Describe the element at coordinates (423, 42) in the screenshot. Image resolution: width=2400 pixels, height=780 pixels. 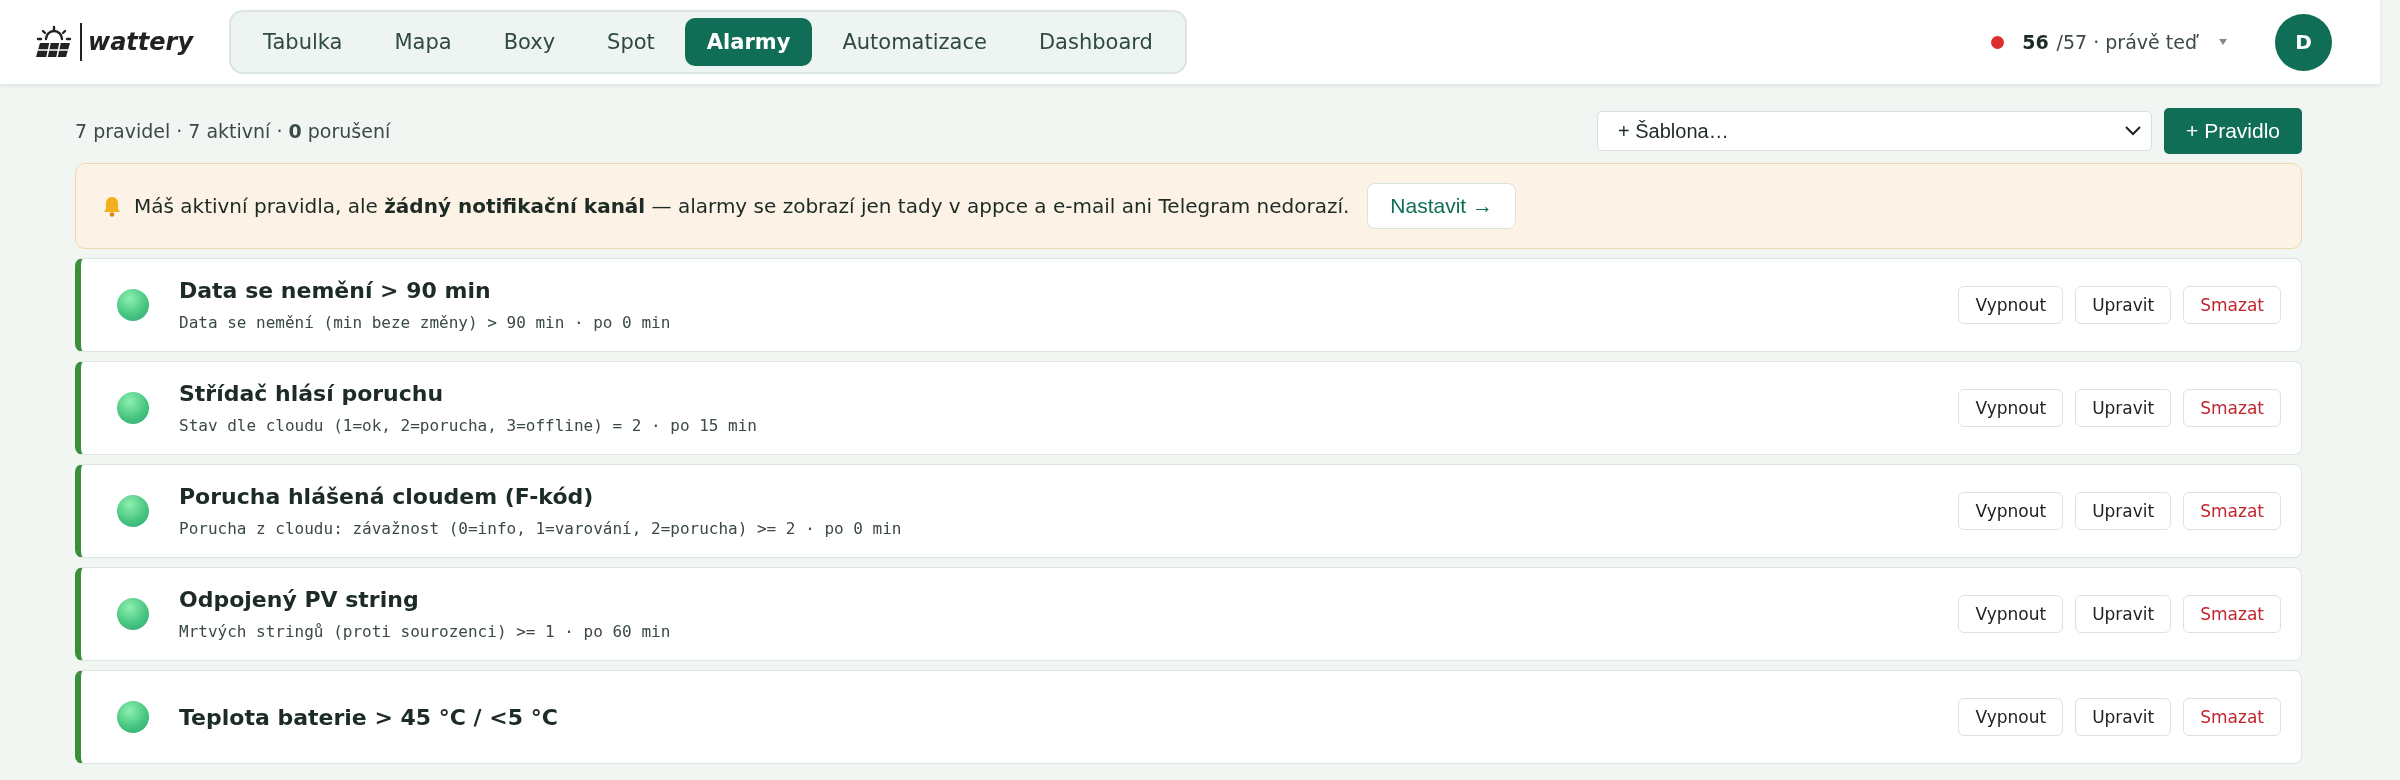
I see `nav-tab: Mapa` at that location.